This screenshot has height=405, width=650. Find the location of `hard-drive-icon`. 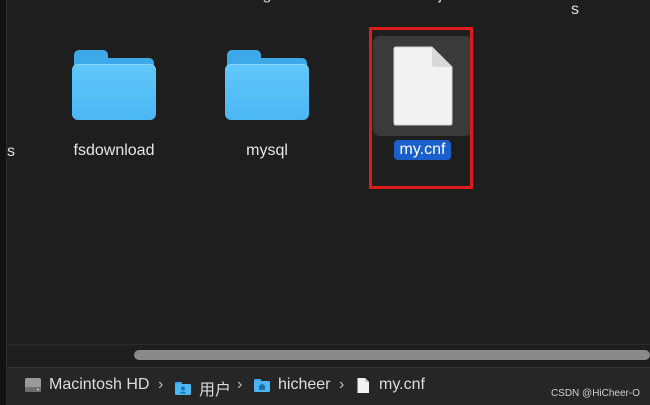

hard-drive-icon is located at coordinates (33, 385).